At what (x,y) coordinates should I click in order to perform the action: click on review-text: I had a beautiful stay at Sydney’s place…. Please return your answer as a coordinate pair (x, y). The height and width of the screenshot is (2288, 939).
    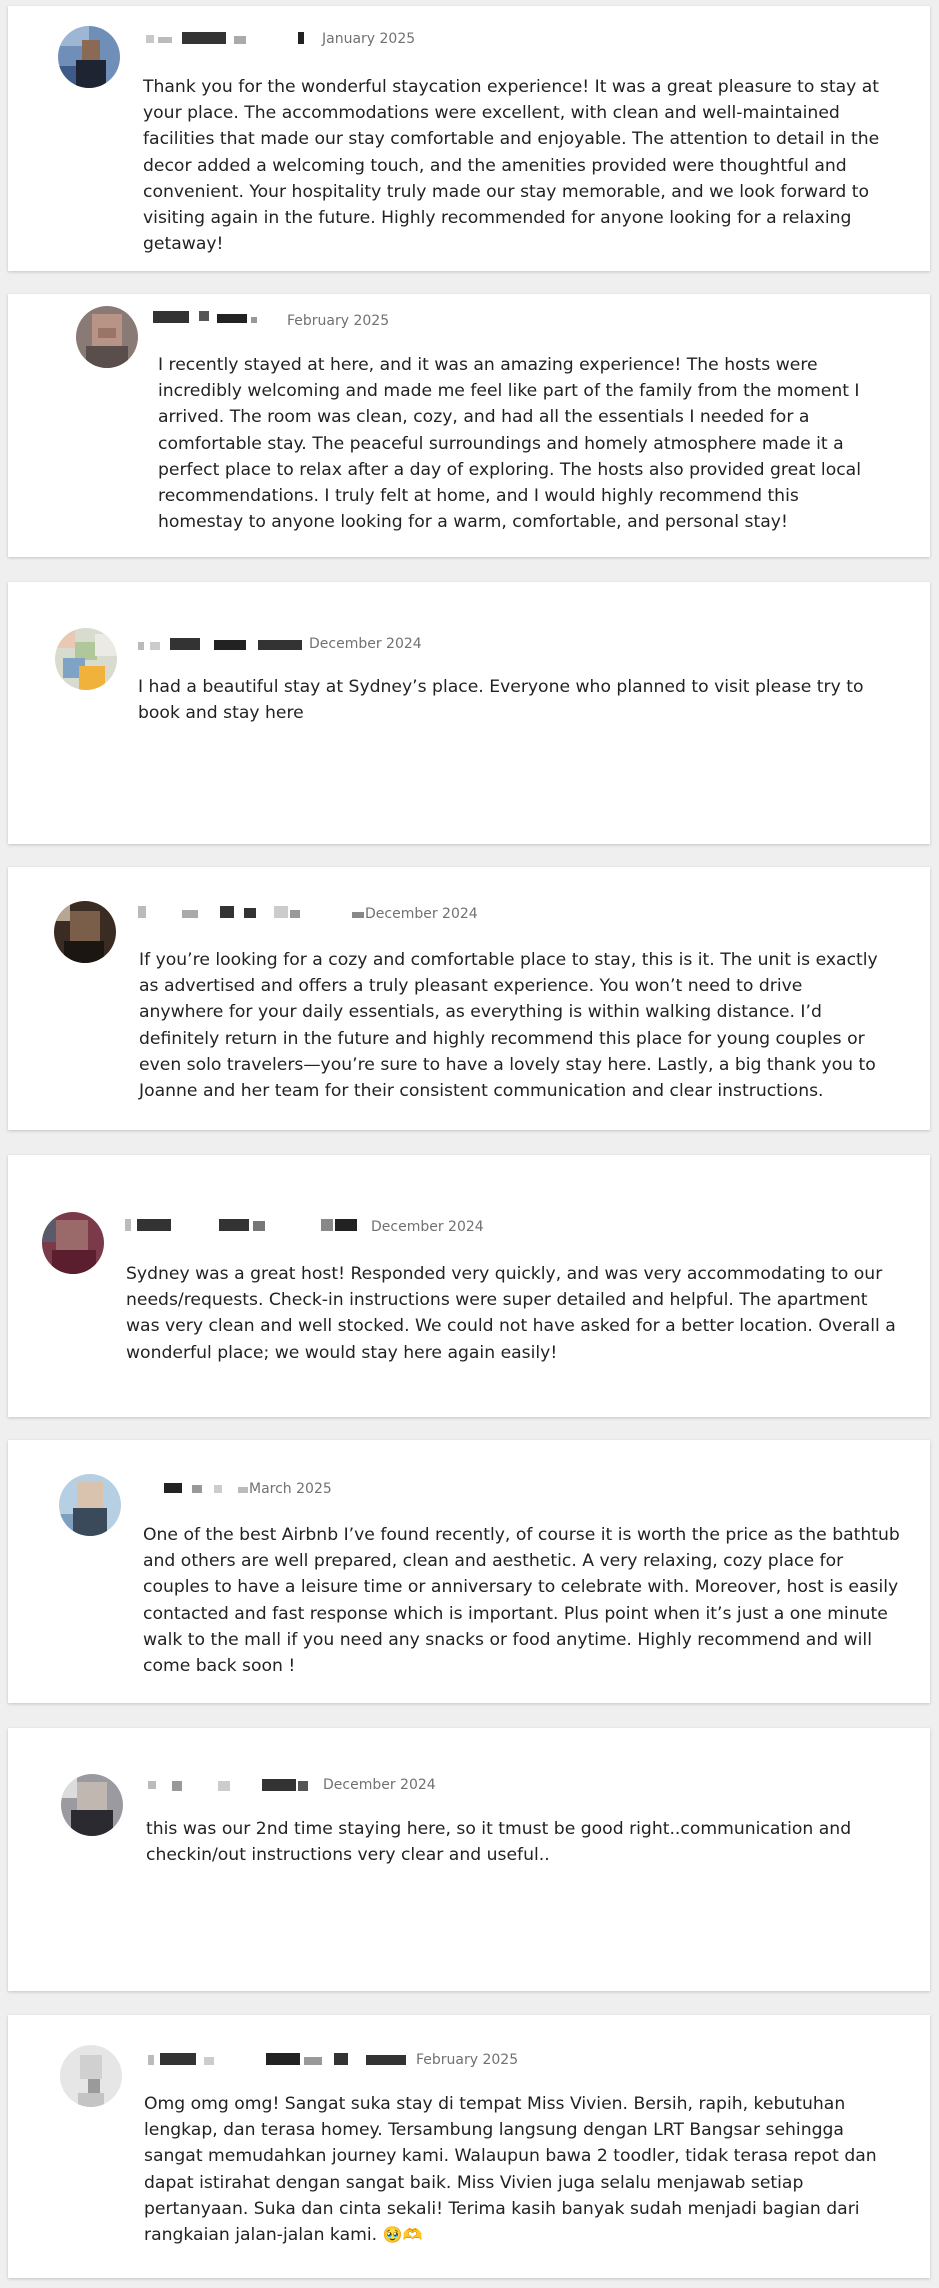
    Looking at the image, I should click on (501, 700).